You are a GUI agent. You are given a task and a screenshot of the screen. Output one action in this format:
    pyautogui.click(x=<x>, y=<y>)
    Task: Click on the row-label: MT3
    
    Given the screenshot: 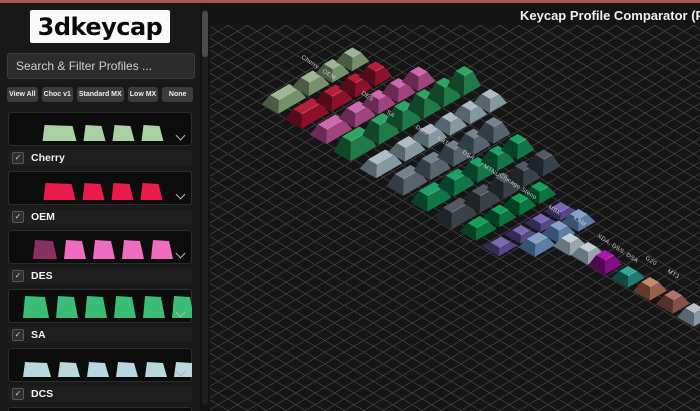 What is the action you would take?
    pyautogui.click(x=673, y=275)
    